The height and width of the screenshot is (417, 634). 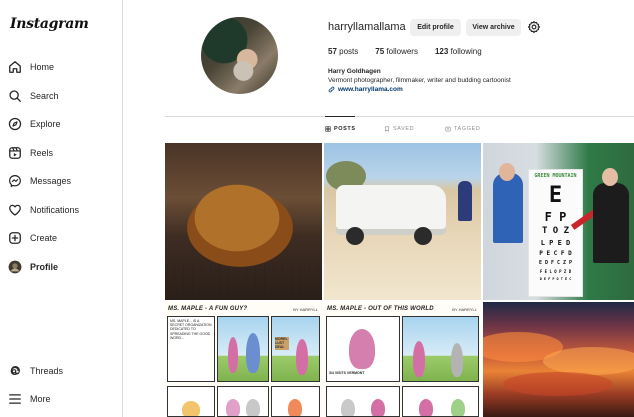 What do you see at coordinates (51, 181) in the screenshot?
I see `sidebar-item-label: Messages` at bounding box center [51, 181].